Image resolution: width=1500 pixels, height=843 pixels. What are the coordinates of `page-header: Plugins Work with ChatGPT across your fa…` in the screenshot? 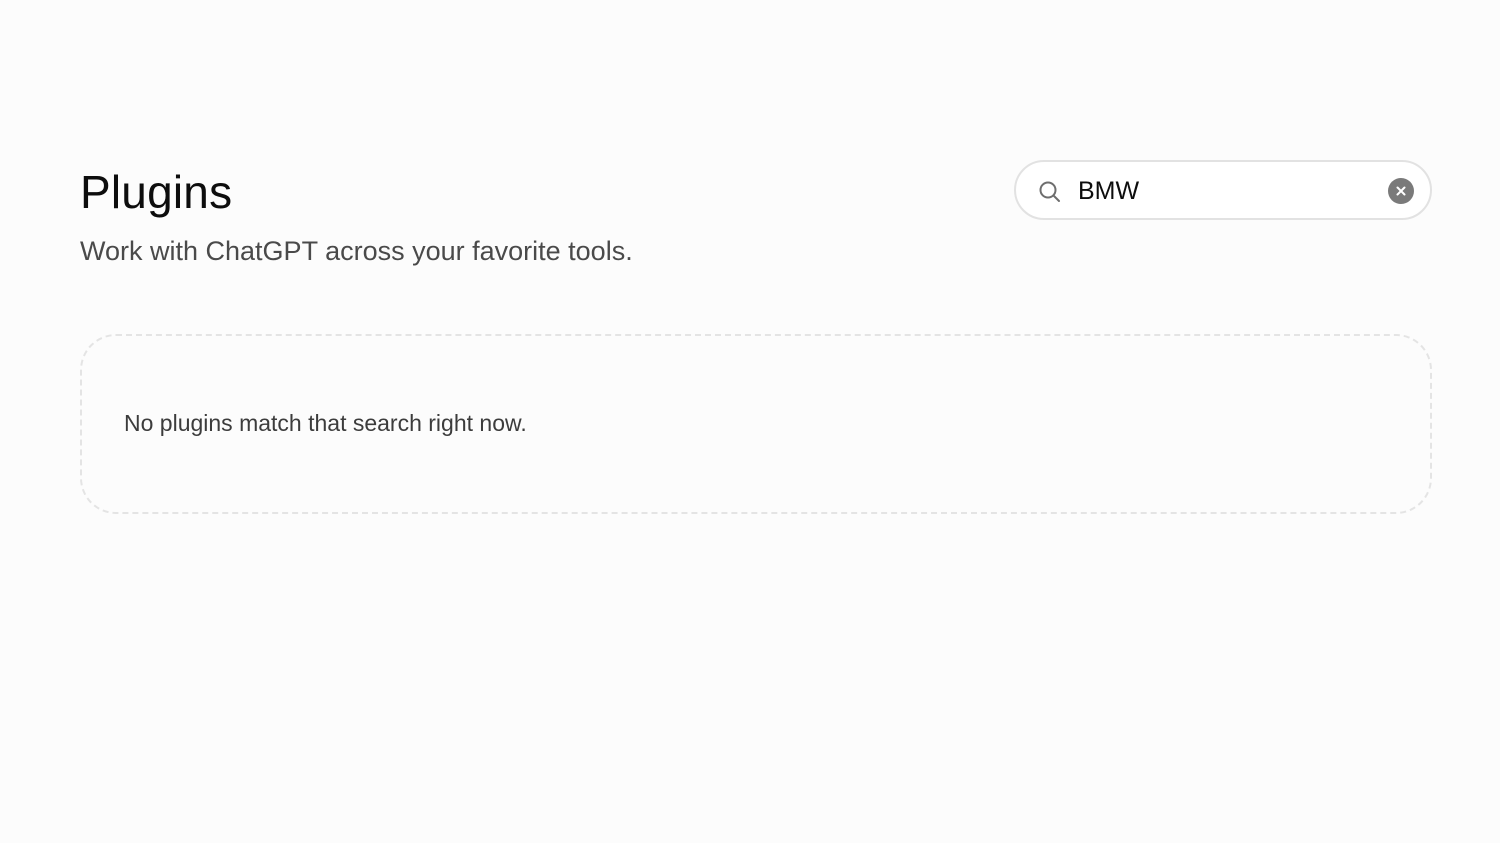 It's located at (756, 220).